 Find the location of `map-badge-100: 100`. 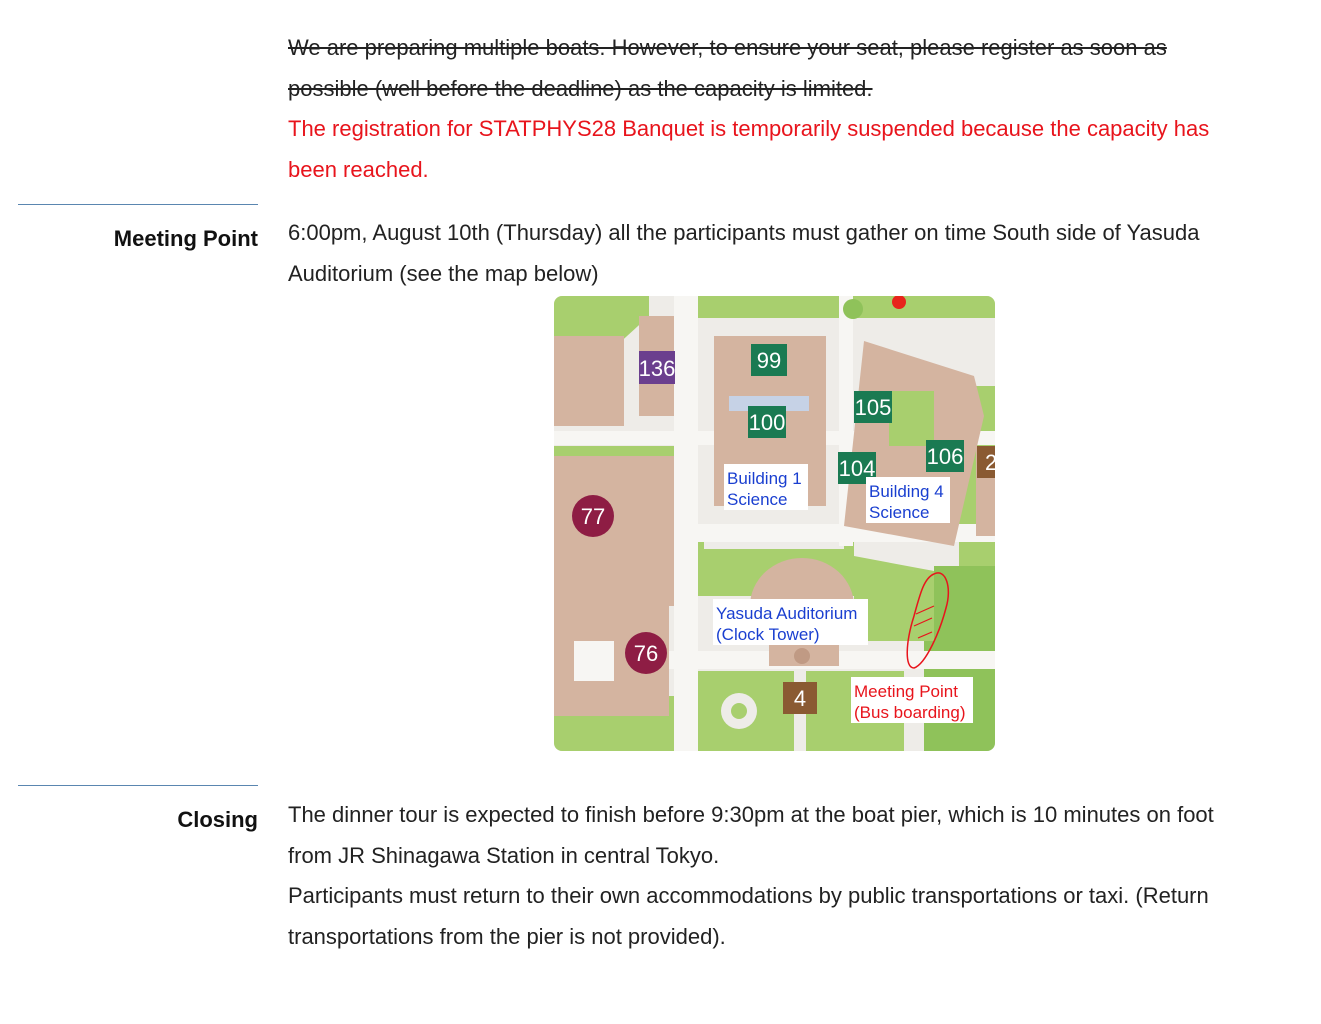

map-badge-100: 100 is located at coordinates (767, 422).